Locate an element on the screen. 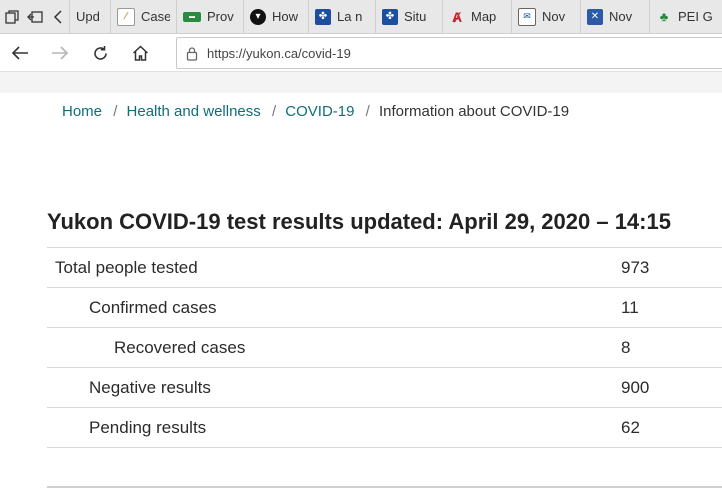 Image resolution: width=722 pixels, height=490 pixels. set-tabs-aside-icon is located at coordinates (34, 16).